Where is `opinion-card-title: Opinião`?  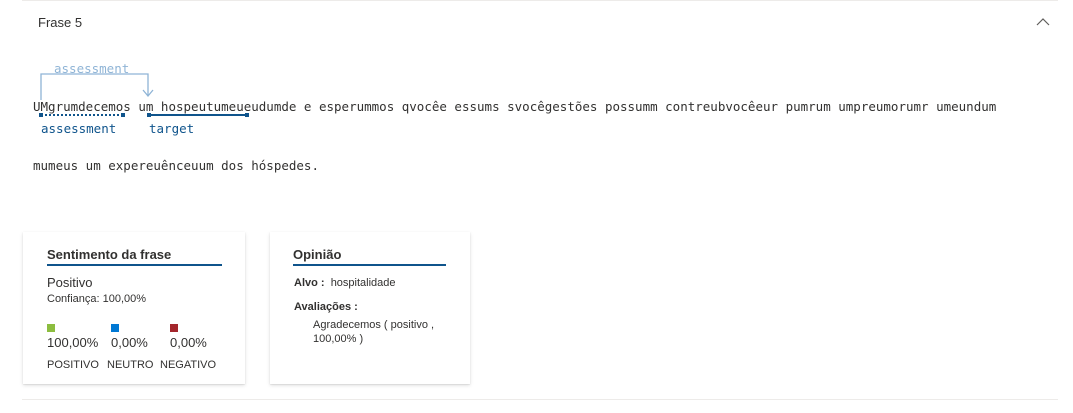
opinion-card-title: Opinião is located at coordinates (317, 254).